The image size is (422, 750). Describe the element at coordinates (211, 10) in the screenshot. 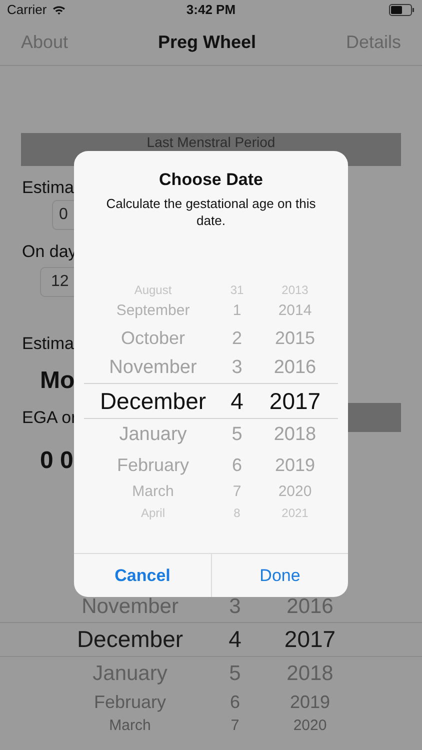

I see `clock-time: 3:42 PM` at that location.